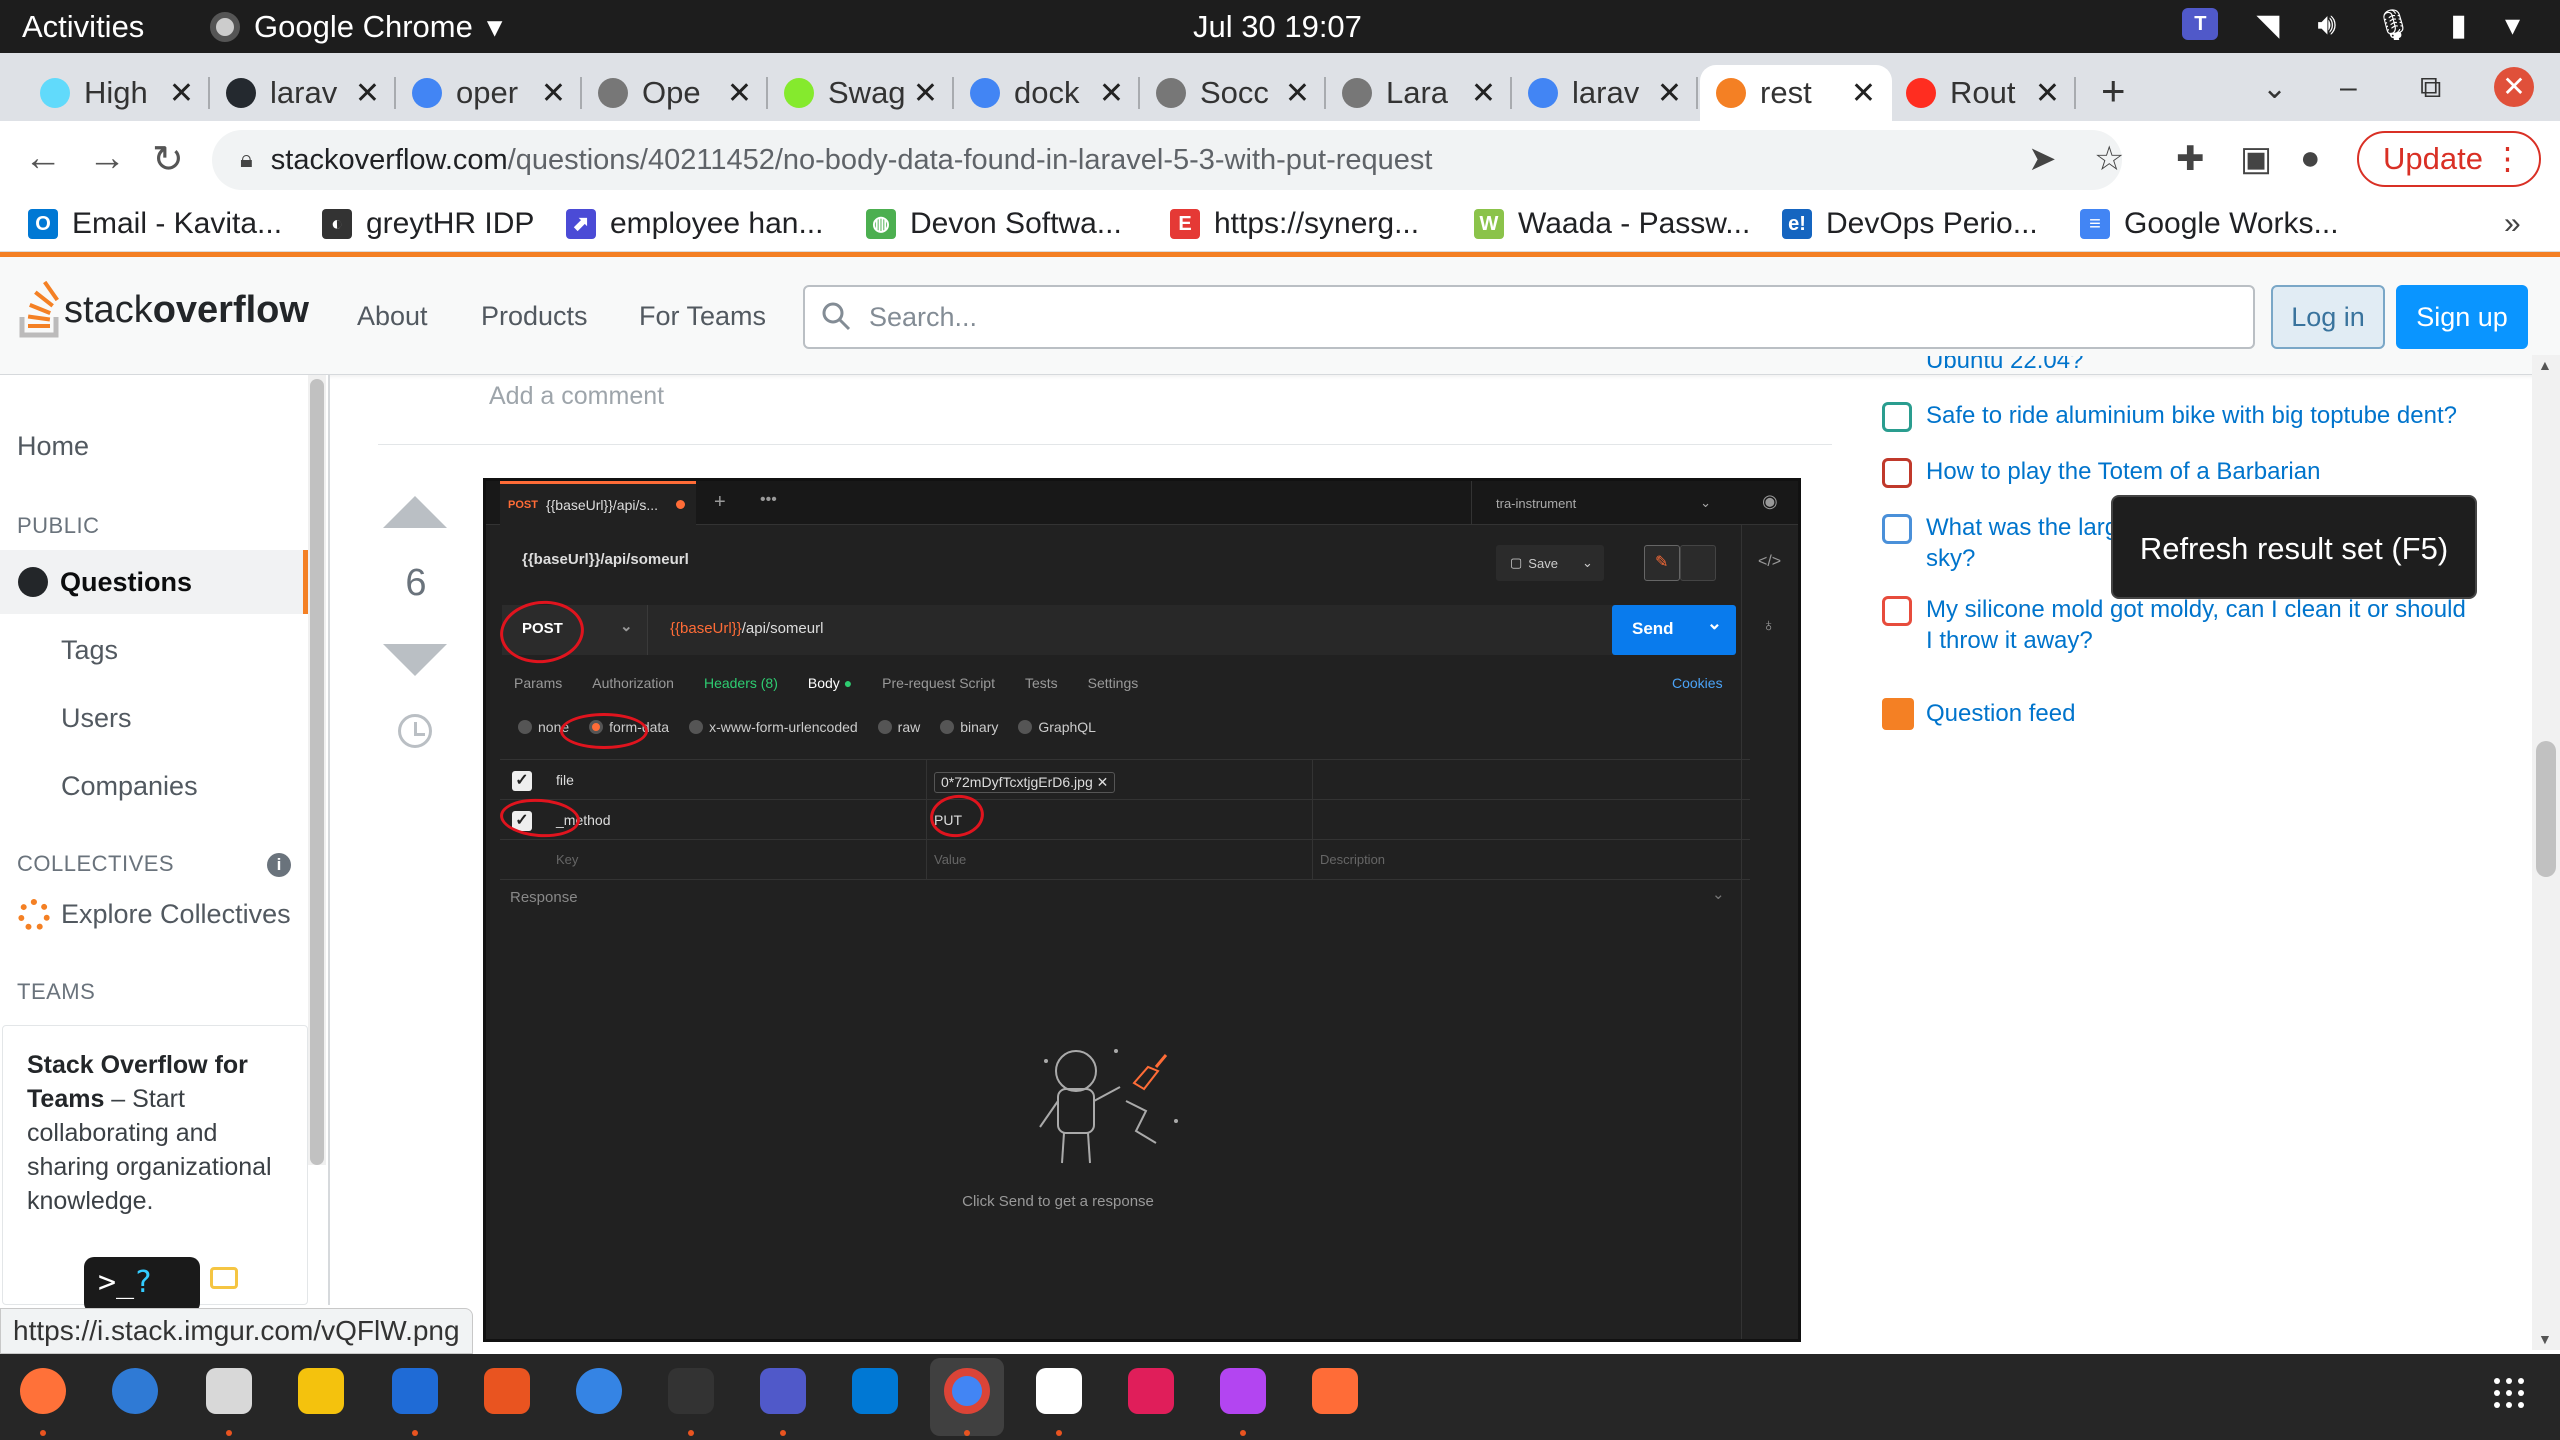 The height and width of the screenshot is (1440, 2560). I want to click on forward-icon: →, so click(107, 158).